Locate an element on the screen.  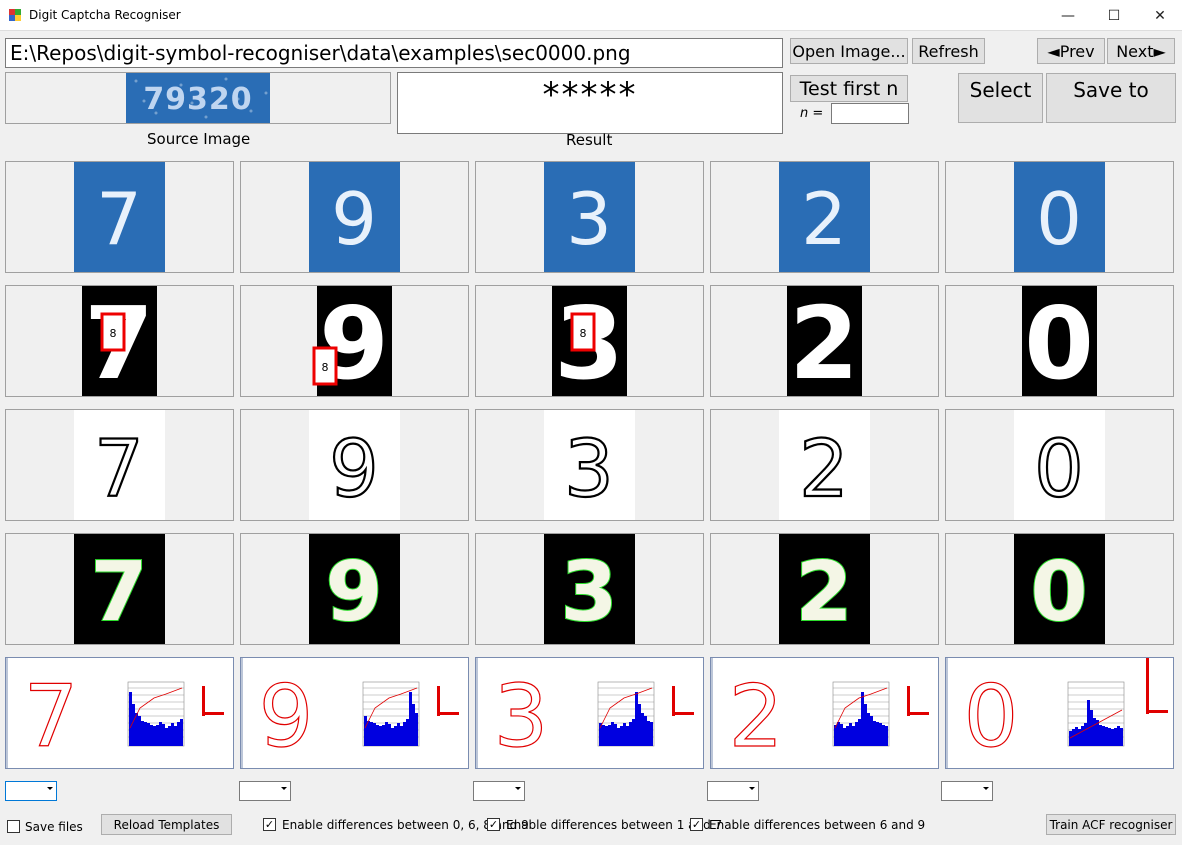
train-acf-button: Train ACF recogniser is located at coordinates (1111, 824).